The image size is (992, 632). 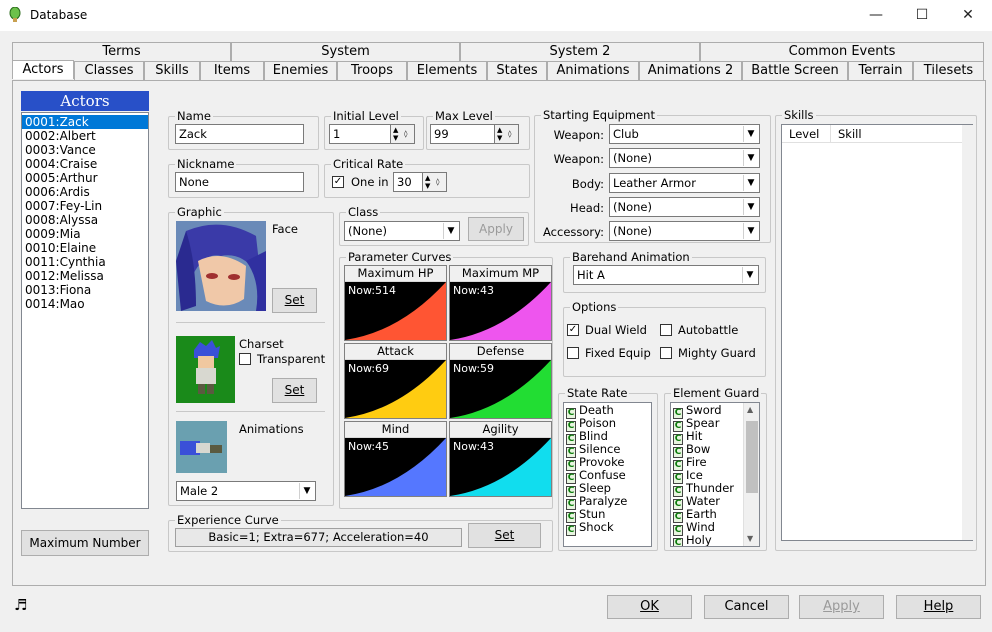 What do you see at coordinates (121, 51) in the screenshot?
I see `tab-terms: Terms` at bounding box center [121, 51].